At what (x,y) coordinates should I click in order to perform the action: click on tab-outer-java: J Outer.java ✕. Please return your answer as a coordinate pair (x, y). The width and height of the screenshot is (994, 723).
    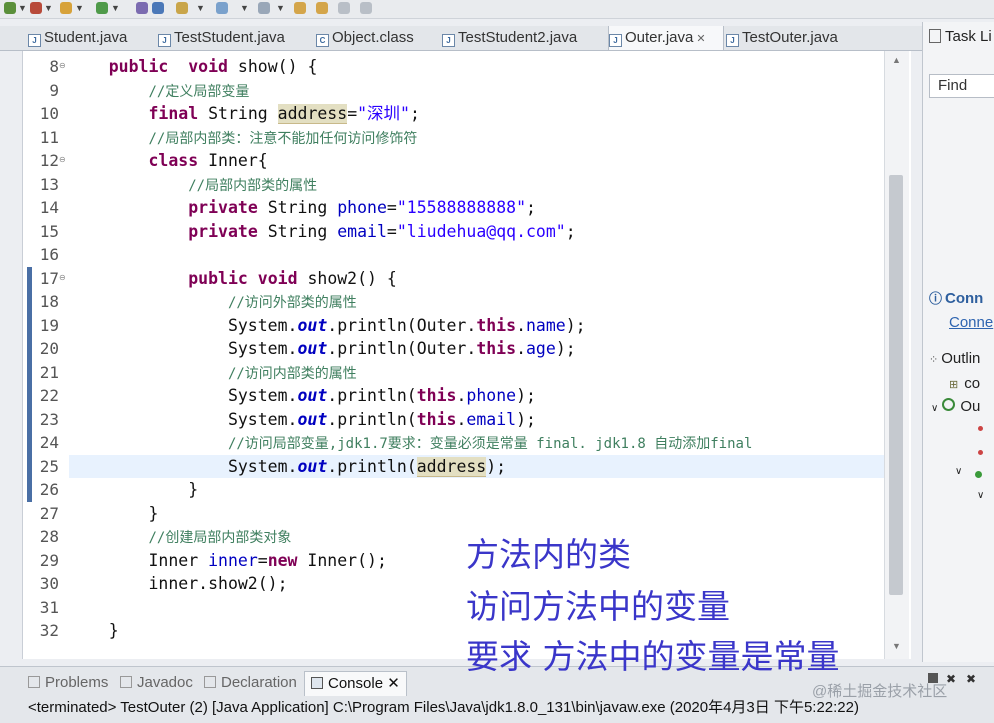
    Looking at the image, I should click on (666, 38).